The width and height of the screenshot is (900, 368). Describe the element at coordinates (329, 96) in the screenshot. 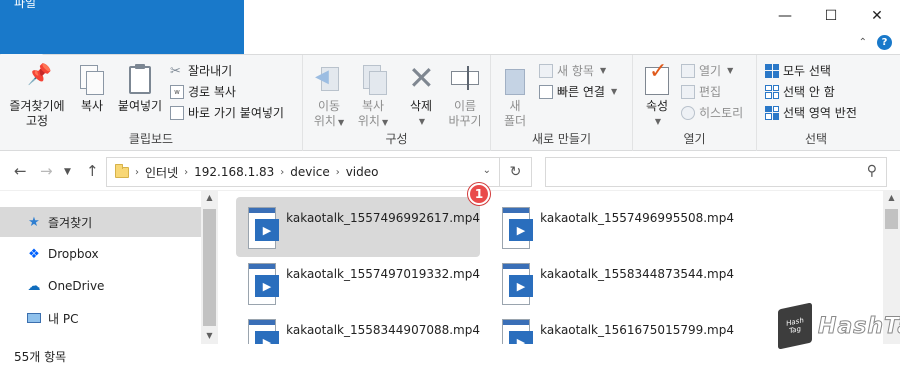

I see `move-to-button: ◀ 이동 위치 ▼` at that location.